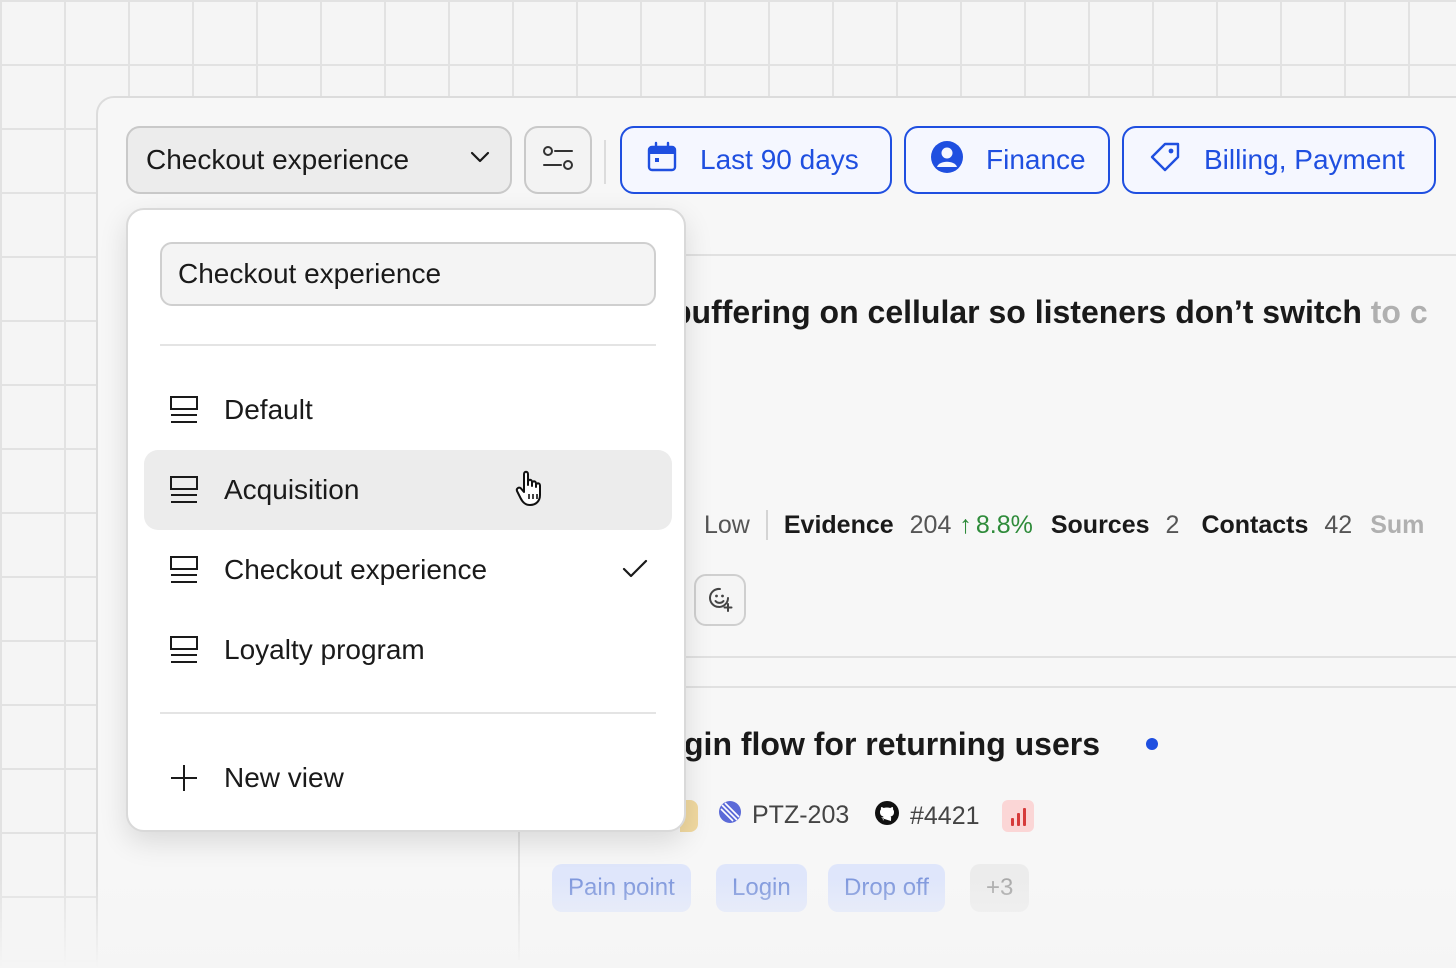 The width and height of the screenshot is (1456, 968). Describe the element at coordinates (1338, 524) in the screenshot. I see `contacts-value: 42` at that location.